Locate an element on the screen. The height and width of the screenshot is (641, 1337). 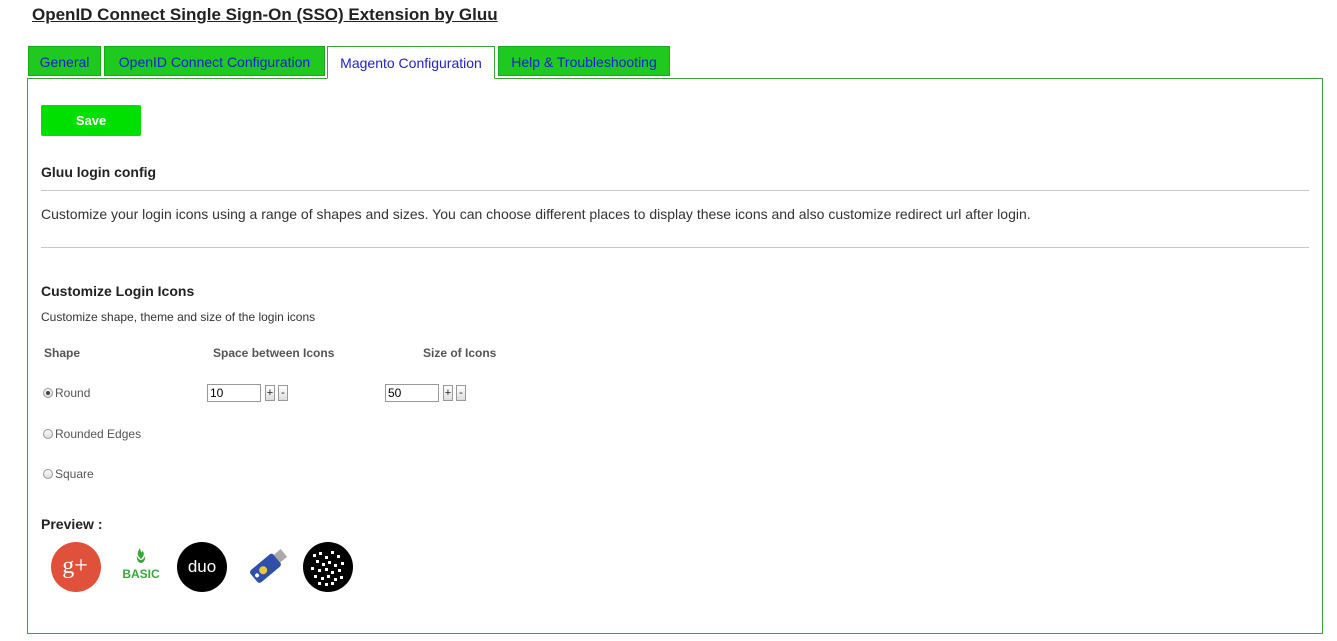
qr-code-icon is located at coordinates (328, 567).